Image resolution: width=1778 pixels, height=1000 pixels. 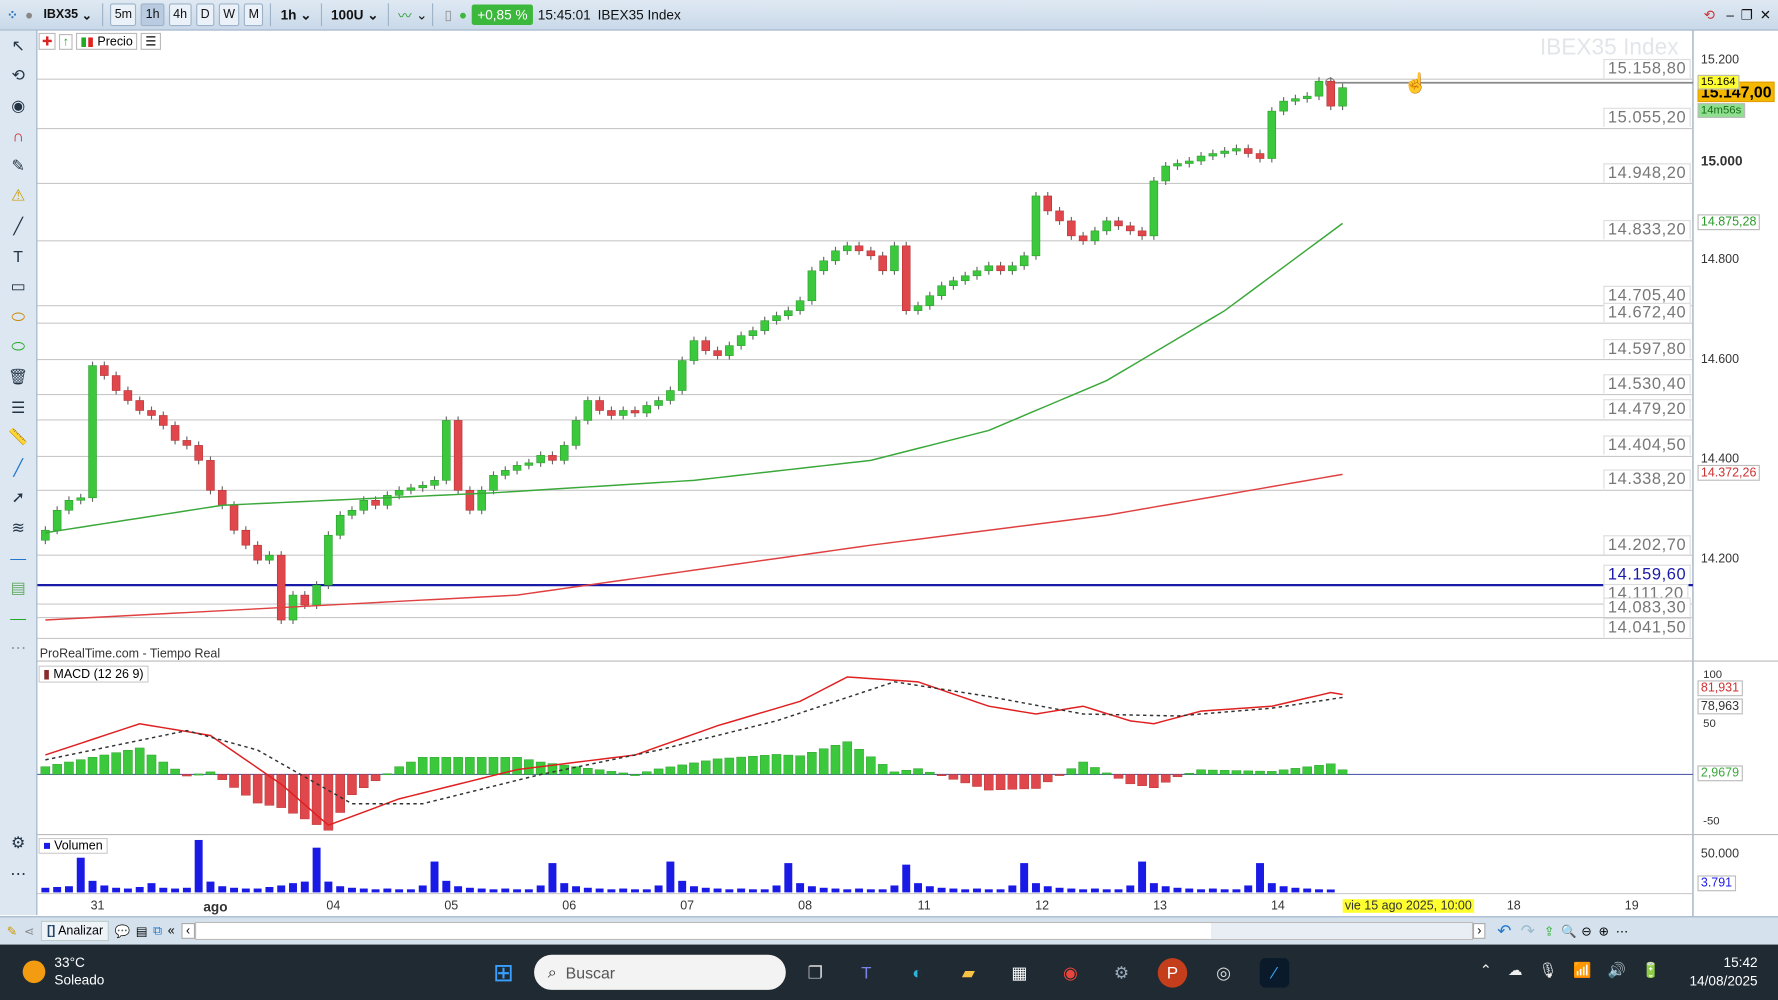 What do you see at coordinates (1604, 931) in the screenshot?
I see `zoom-in-icon: ⊕` at bounding box center [1604, 931].